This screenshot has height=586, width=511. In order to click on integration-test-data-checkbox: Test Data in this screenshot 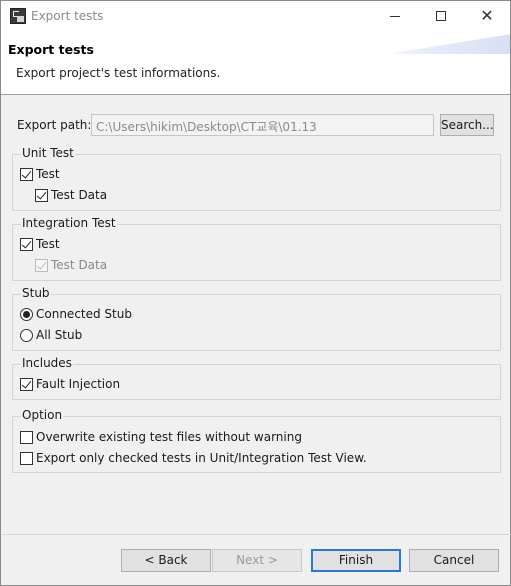, I will do `click(71, 265)`.